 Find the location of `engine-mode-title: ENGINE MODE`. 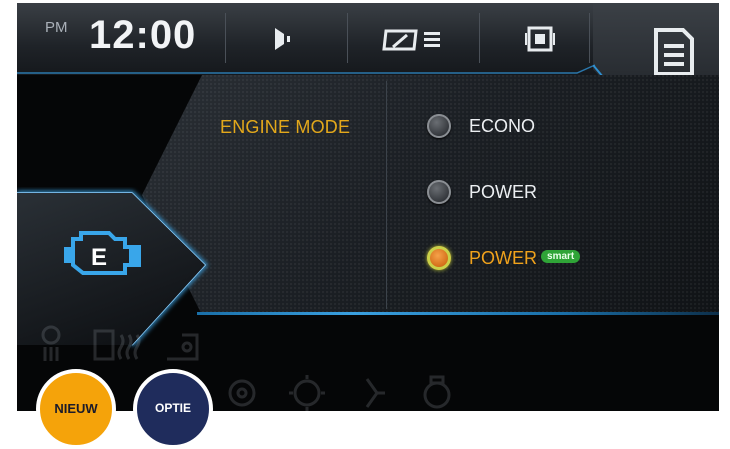

engine-mode-title: ENGINE MODE is located at coordinates (285, 127).